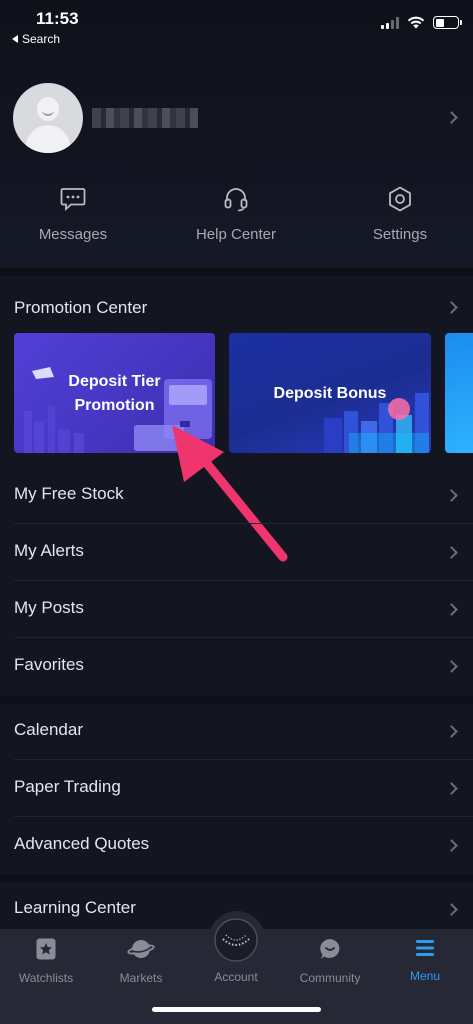 Image resolution: width=473 pixels, height=1024 pixels. Describe the element at coordinates (459, 393) in the screenshot. I see `promotion-card-partial` at that location.